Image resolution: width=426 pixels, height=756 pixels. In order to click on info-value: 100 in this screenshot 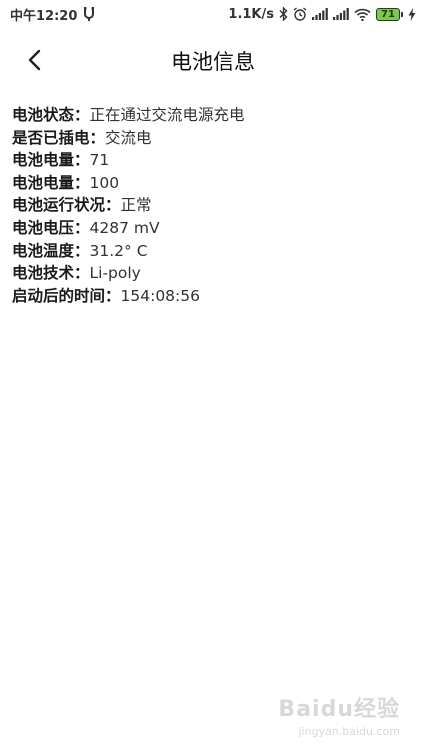, I will do `click(104, 182)`.